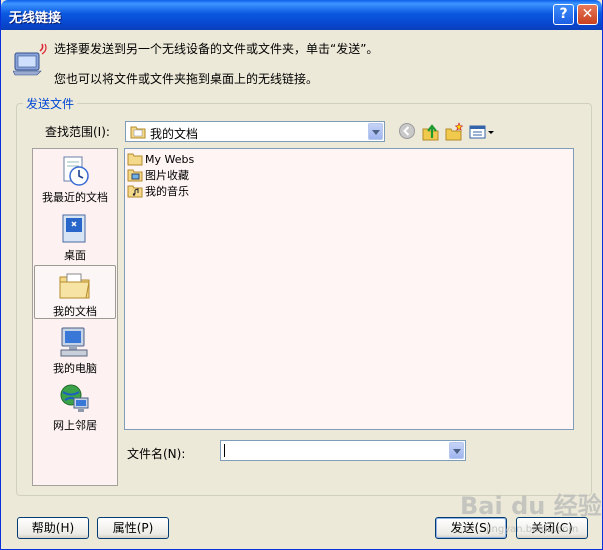 The width and height of the screenshot is (603, 550). What do you see at coordinates (224, 450) in the screenshot?
I see `text-caret` at bounding box center [224, 450].